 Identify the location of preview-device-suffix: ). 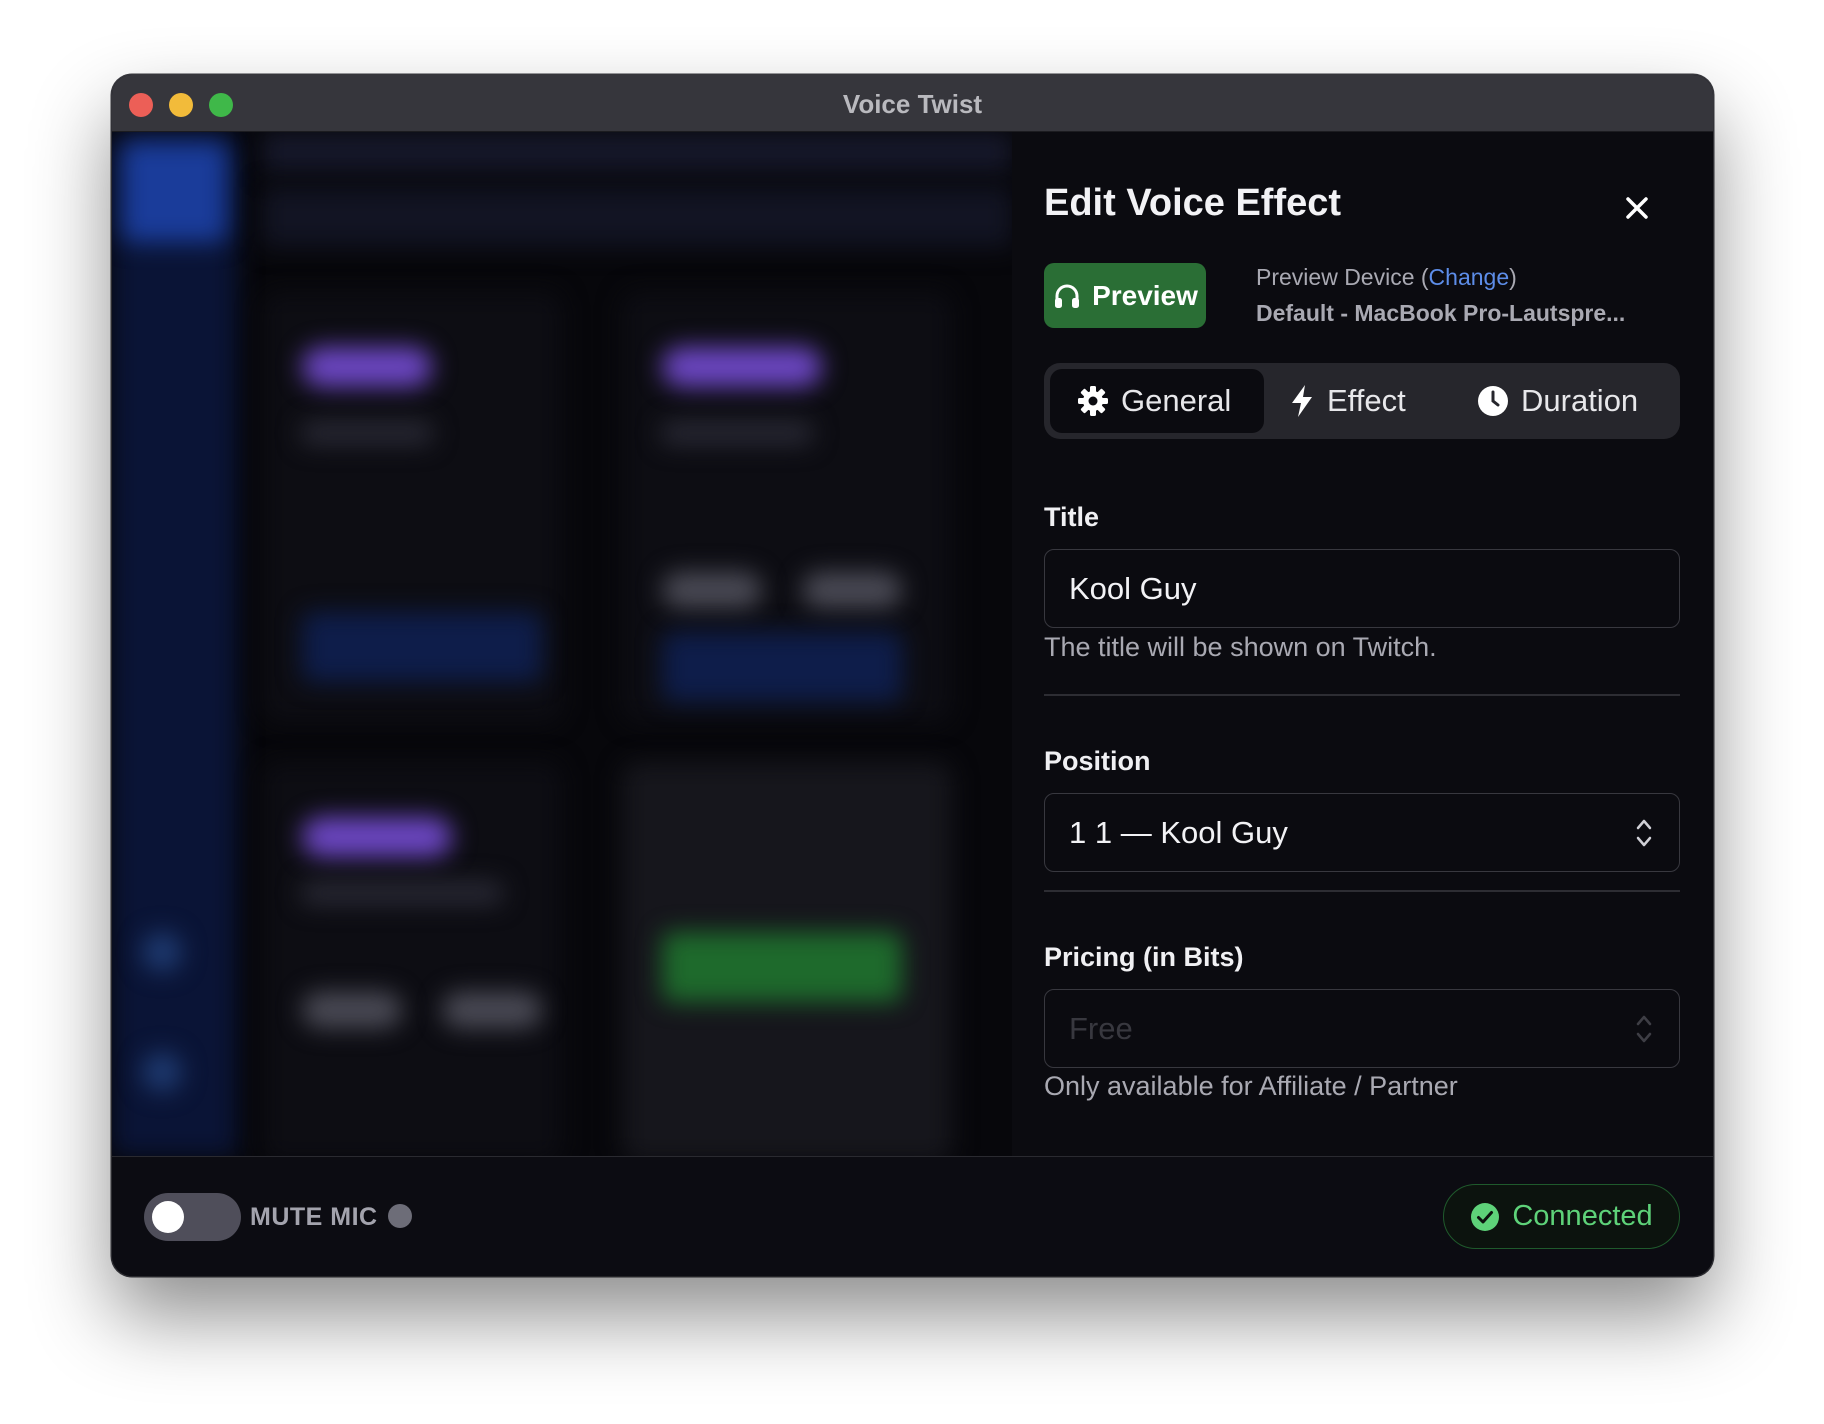
(1513, 277).